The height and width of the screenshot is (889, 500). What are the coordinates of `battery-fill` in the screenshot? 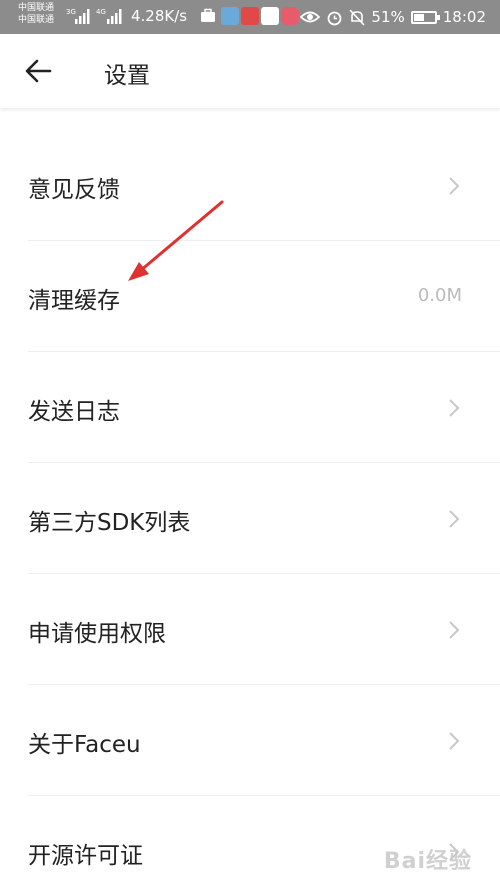 It's located at (418, 17).